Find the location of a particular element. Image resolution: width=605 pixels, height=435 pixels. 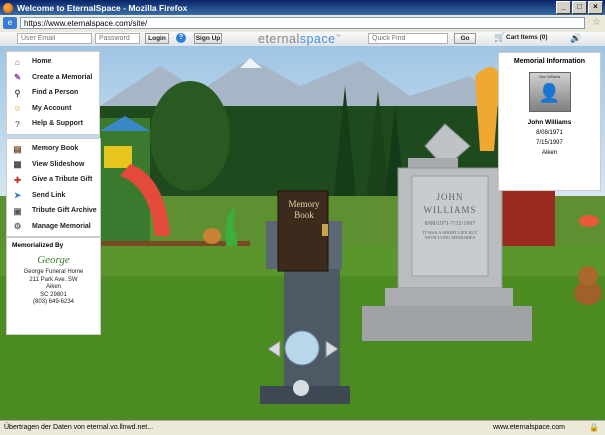

nav-item-my-account: ☺ My Account is located at coordinates (53, 109).